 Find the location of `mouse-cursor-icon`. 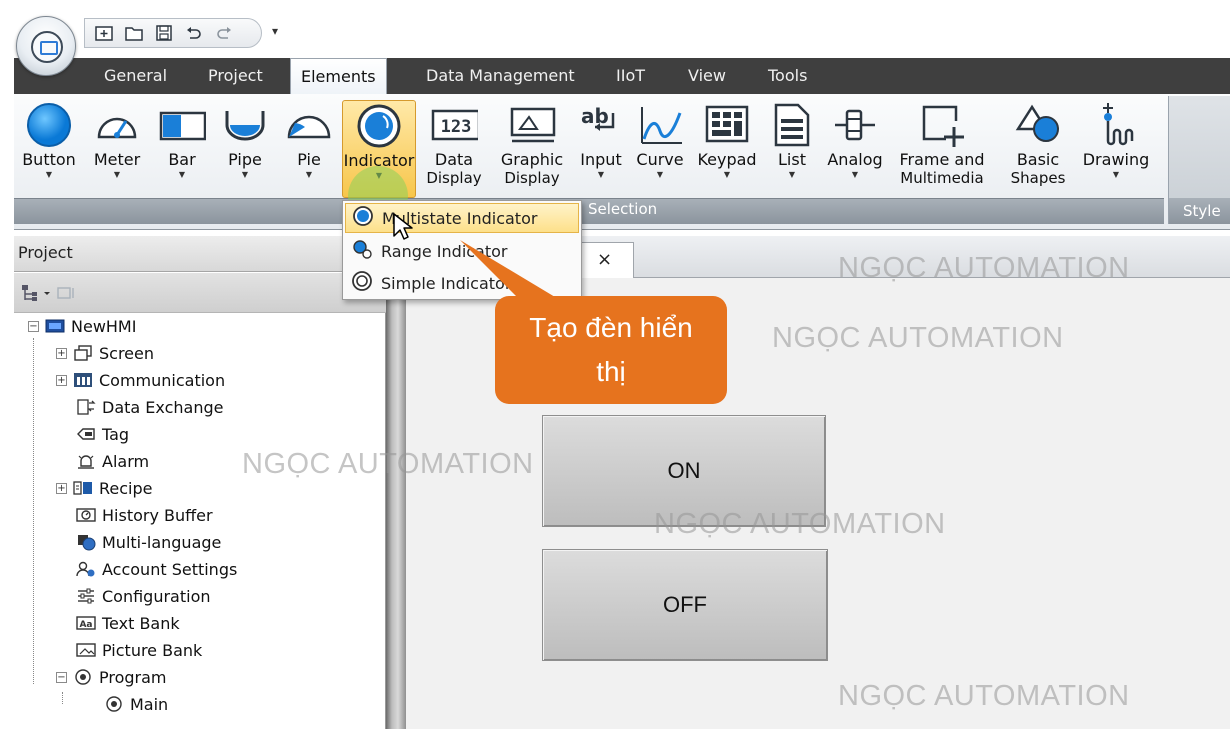

mouse-cursor-icon is located at coordinates (403, 229).